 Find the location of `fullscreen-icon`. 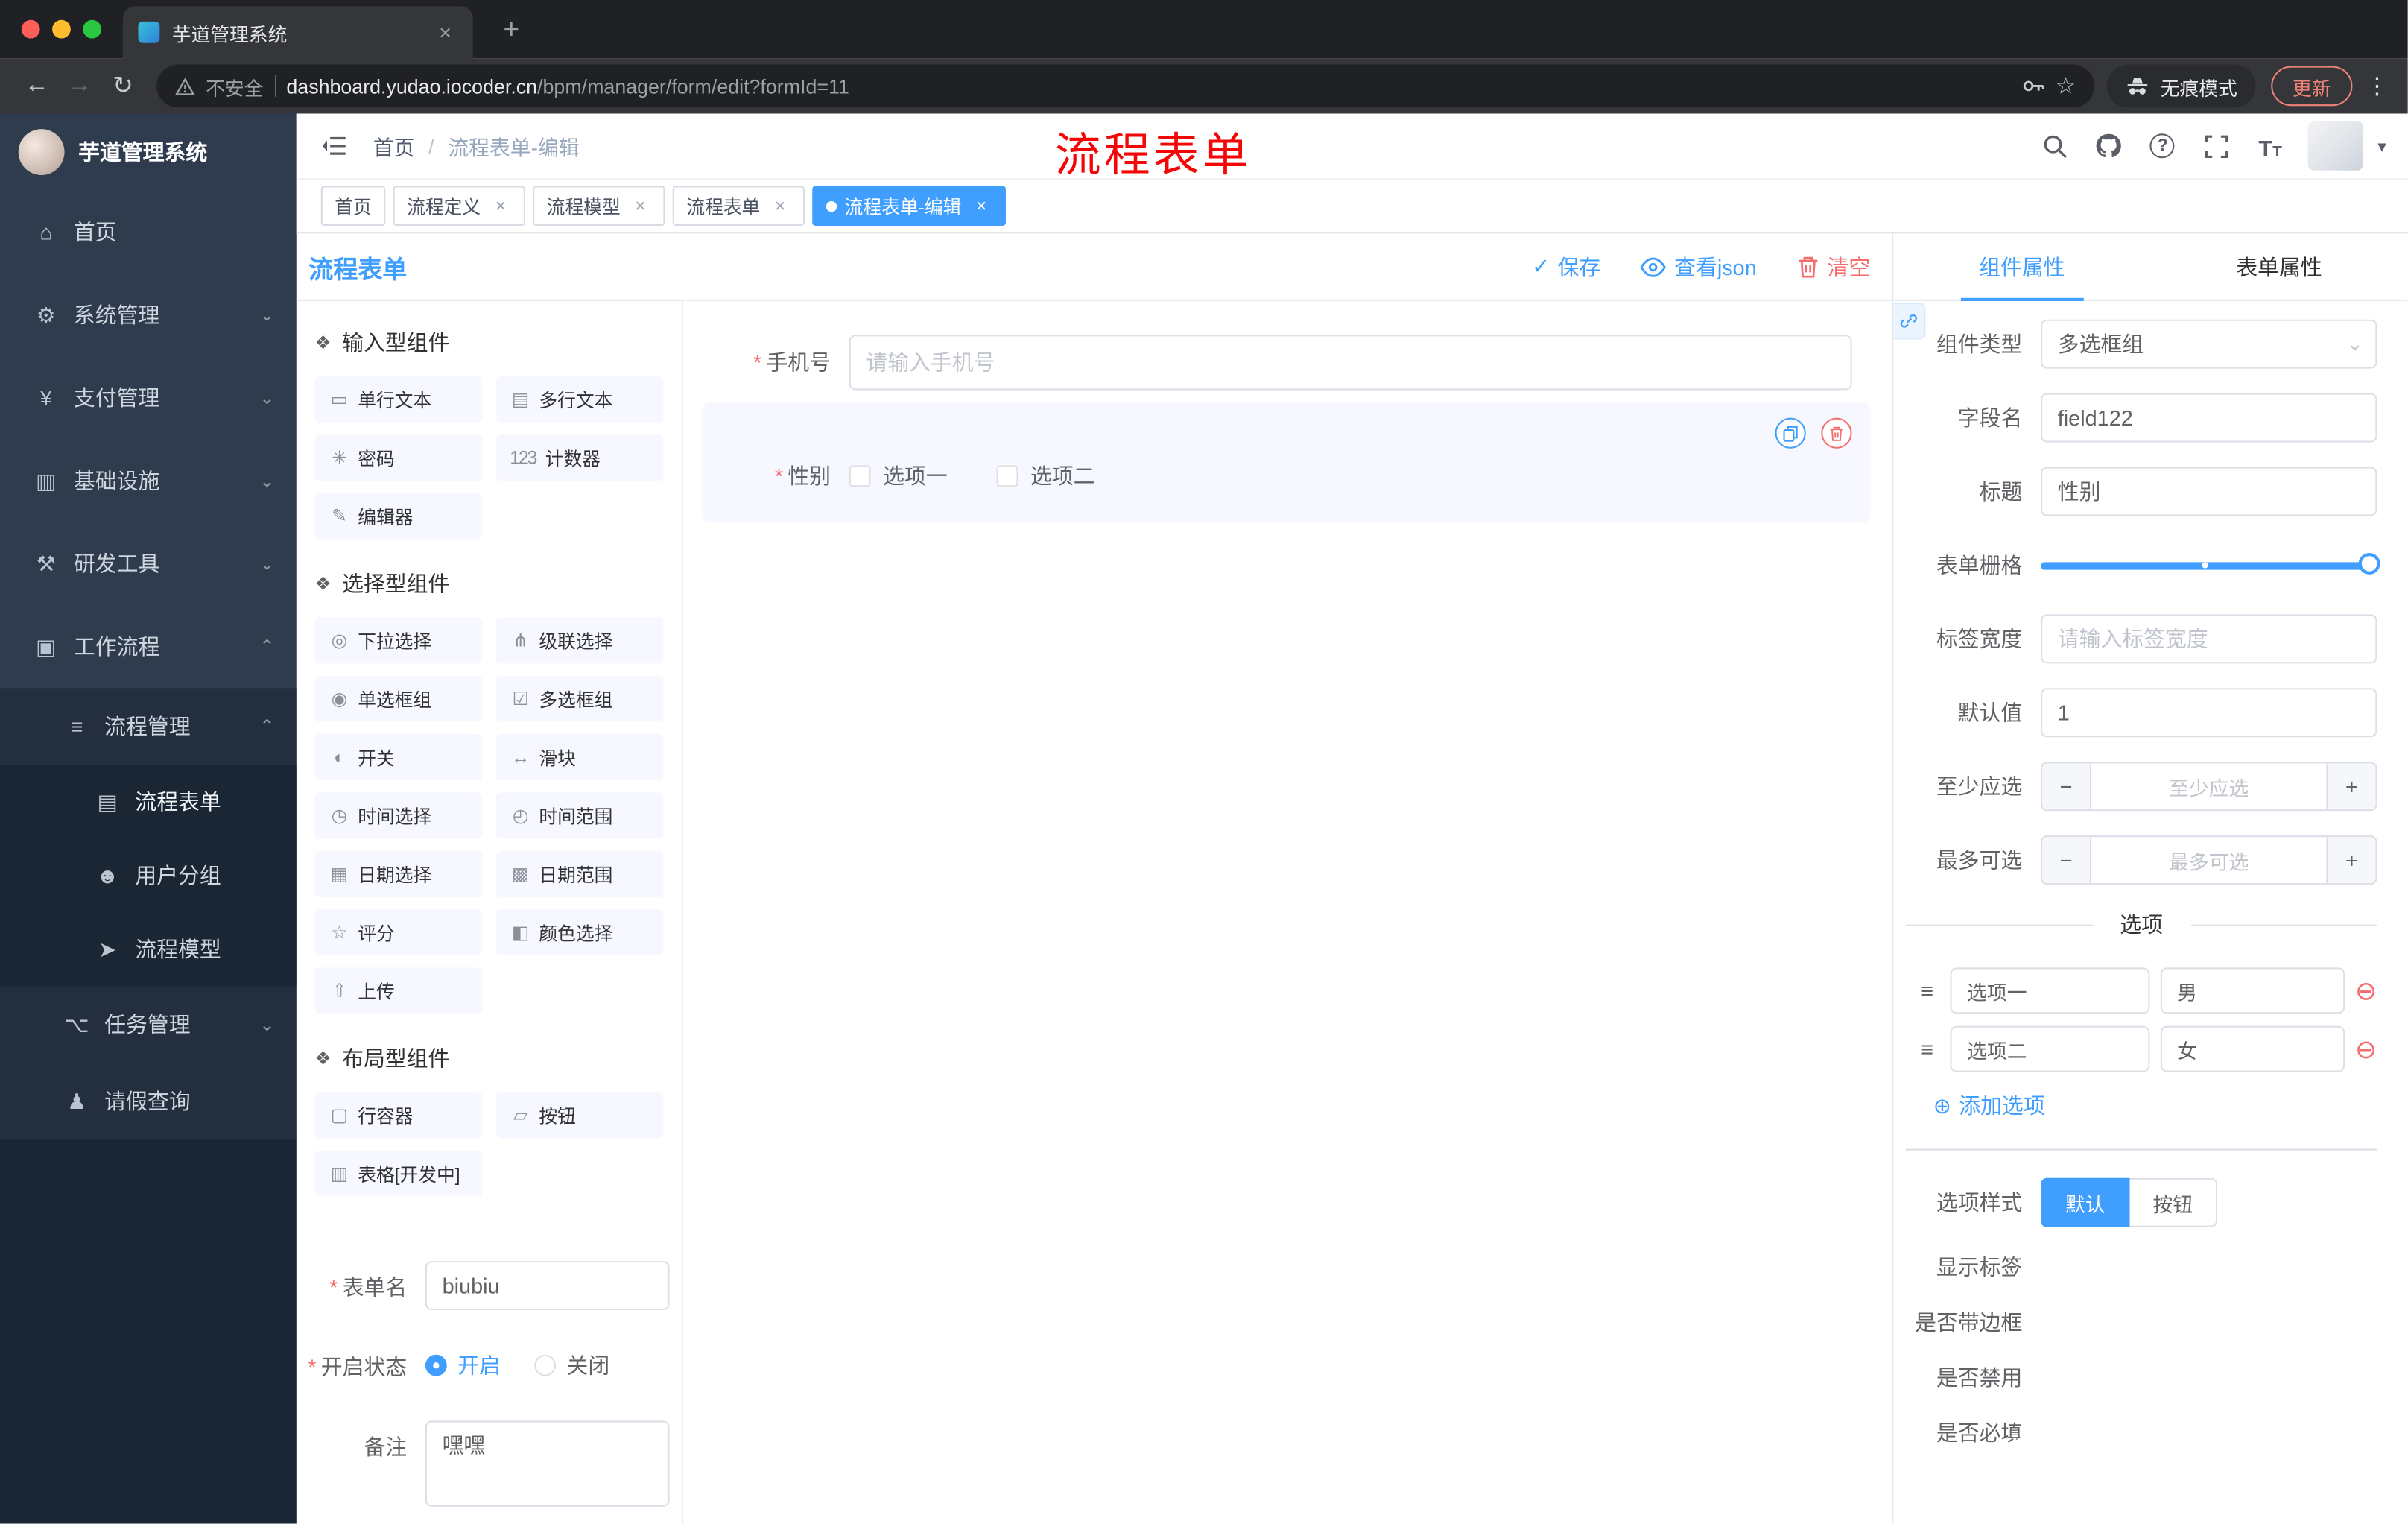

fullscreen-icon is located at coordinates (2216, 145).